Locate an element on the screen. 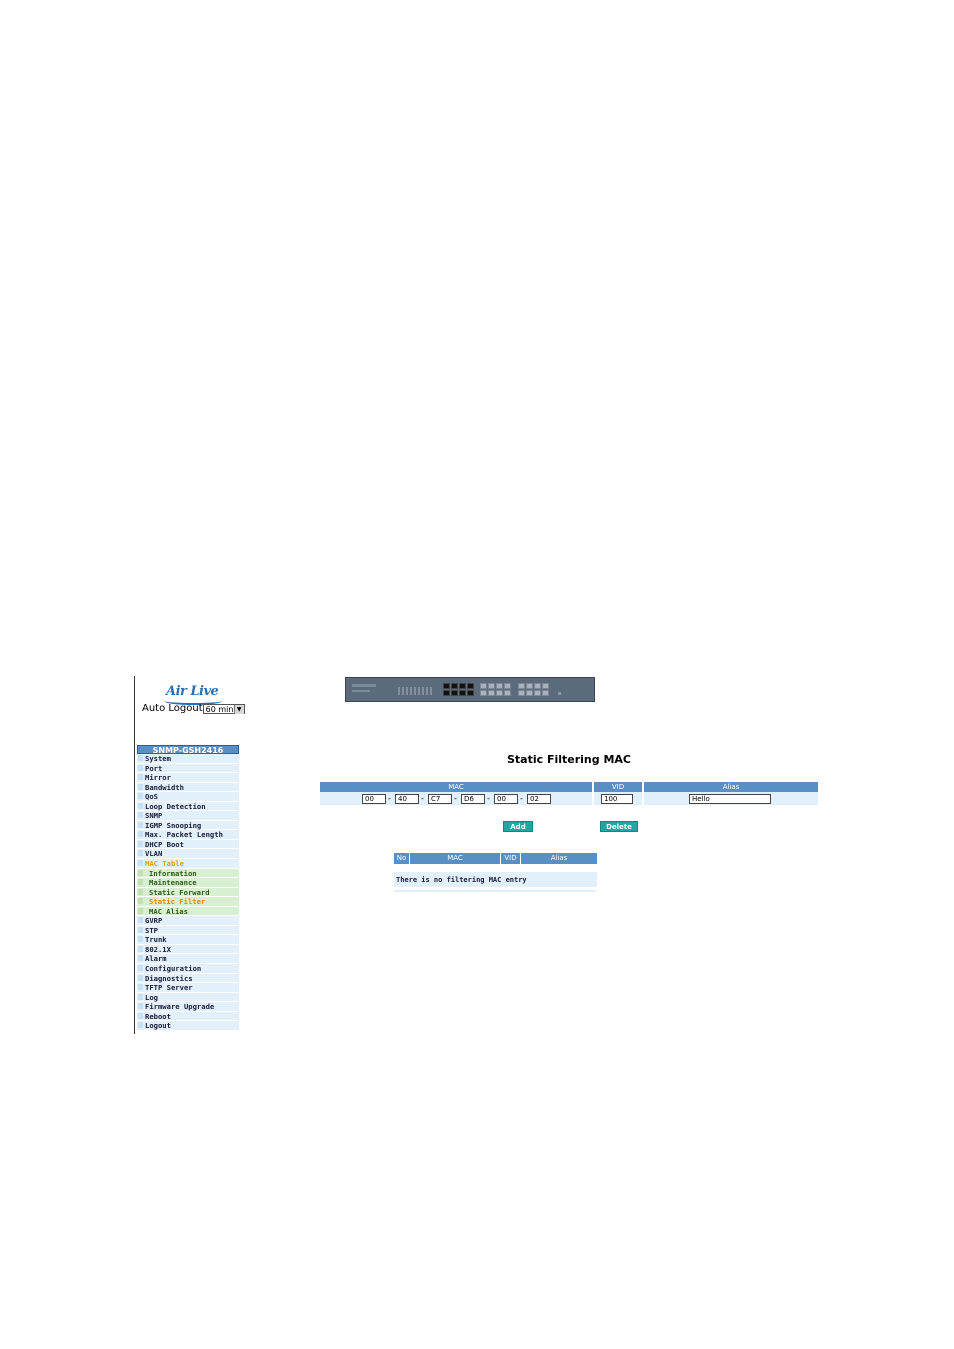 The image size is (954, 1349). sidebar-item-system: System is located at coordinates (188, 759).